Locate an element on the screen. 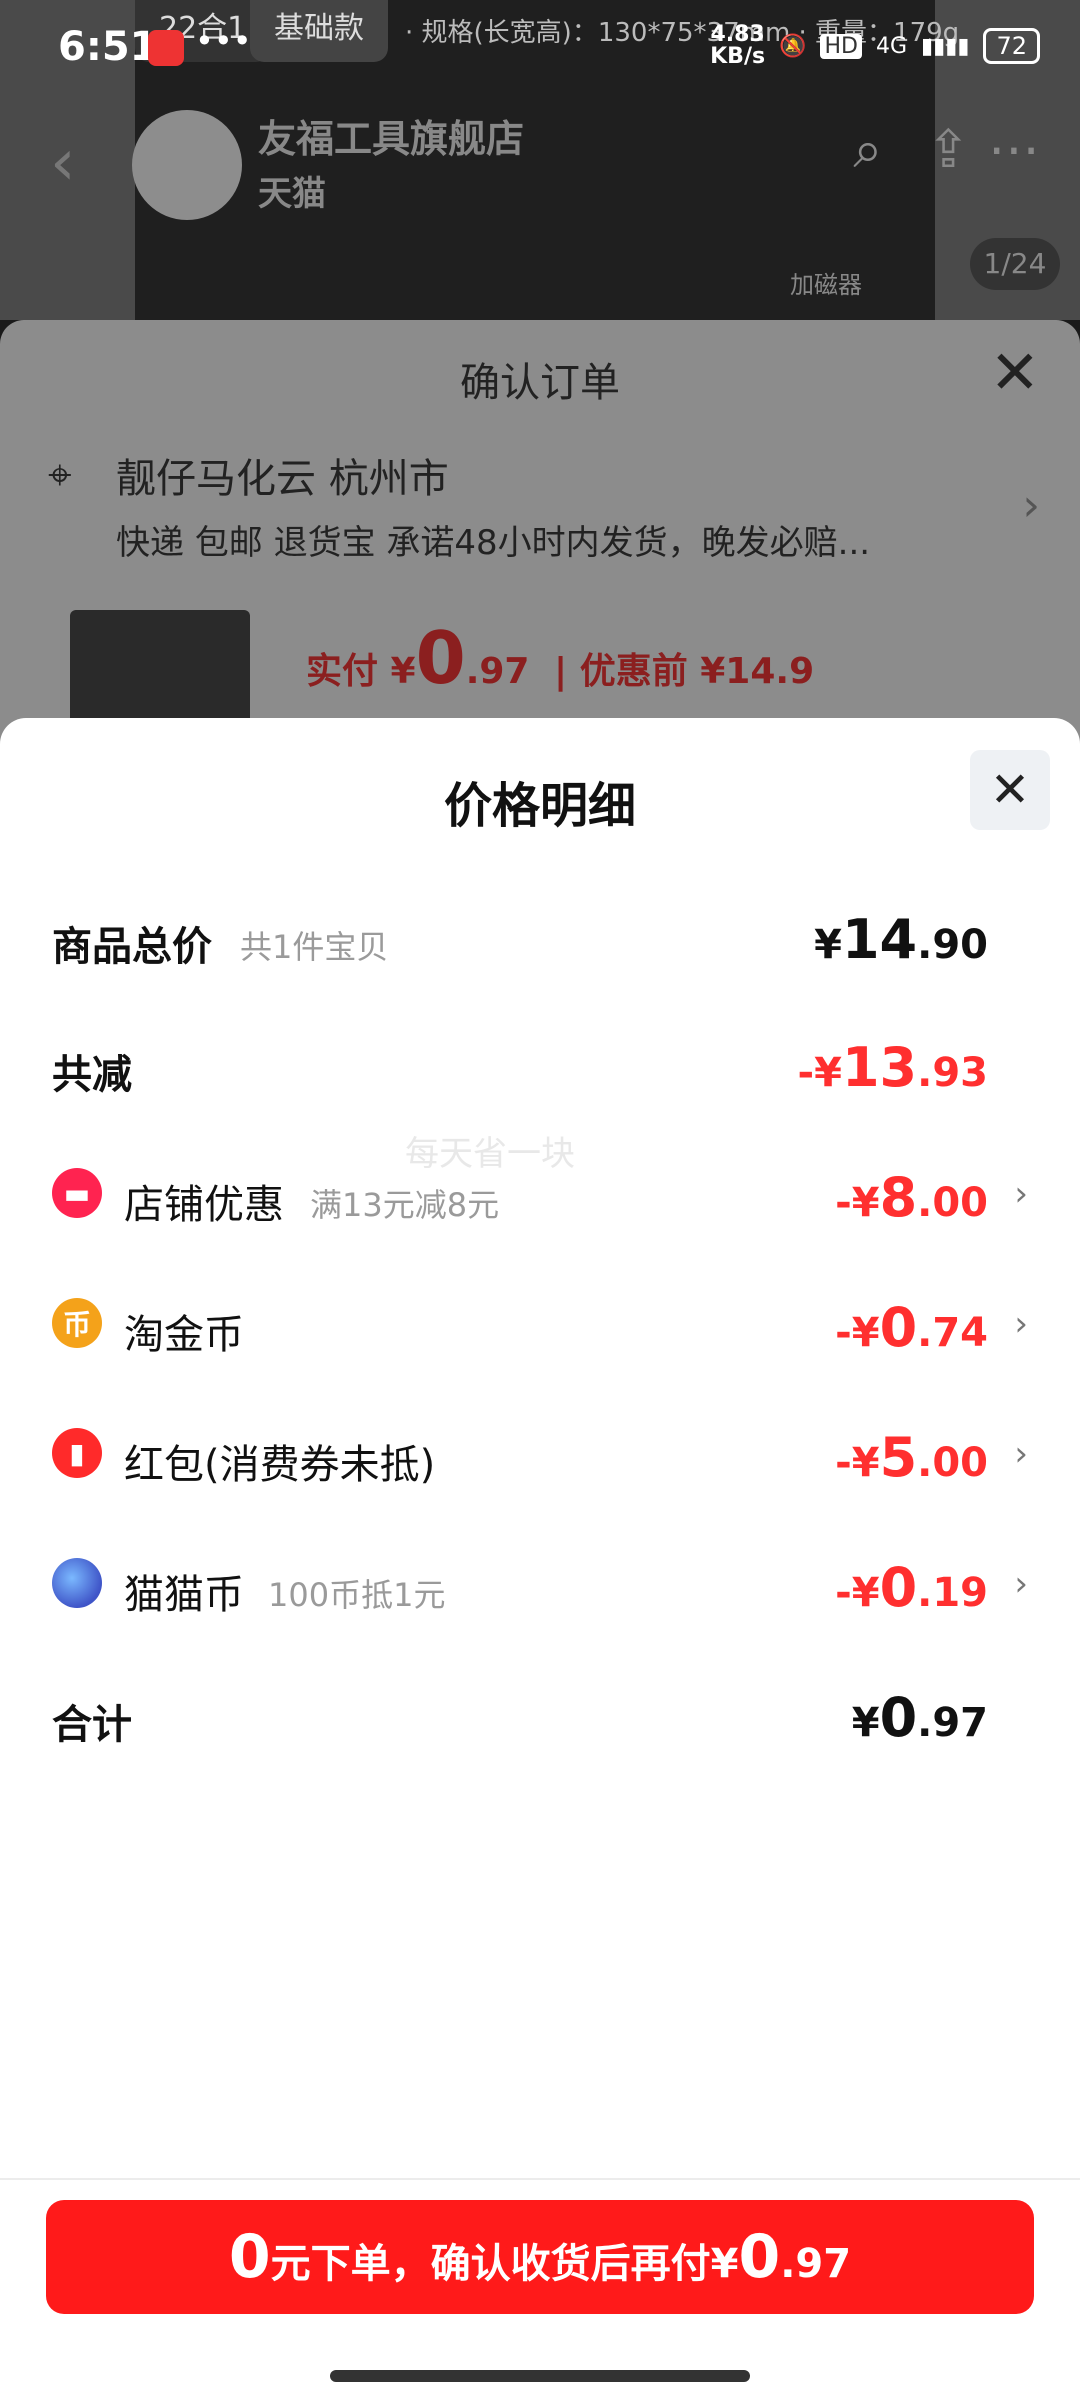 This screenshot has width=1080, height=2400. magnet-label: 加磁器 is located at coordinates (826, 285).